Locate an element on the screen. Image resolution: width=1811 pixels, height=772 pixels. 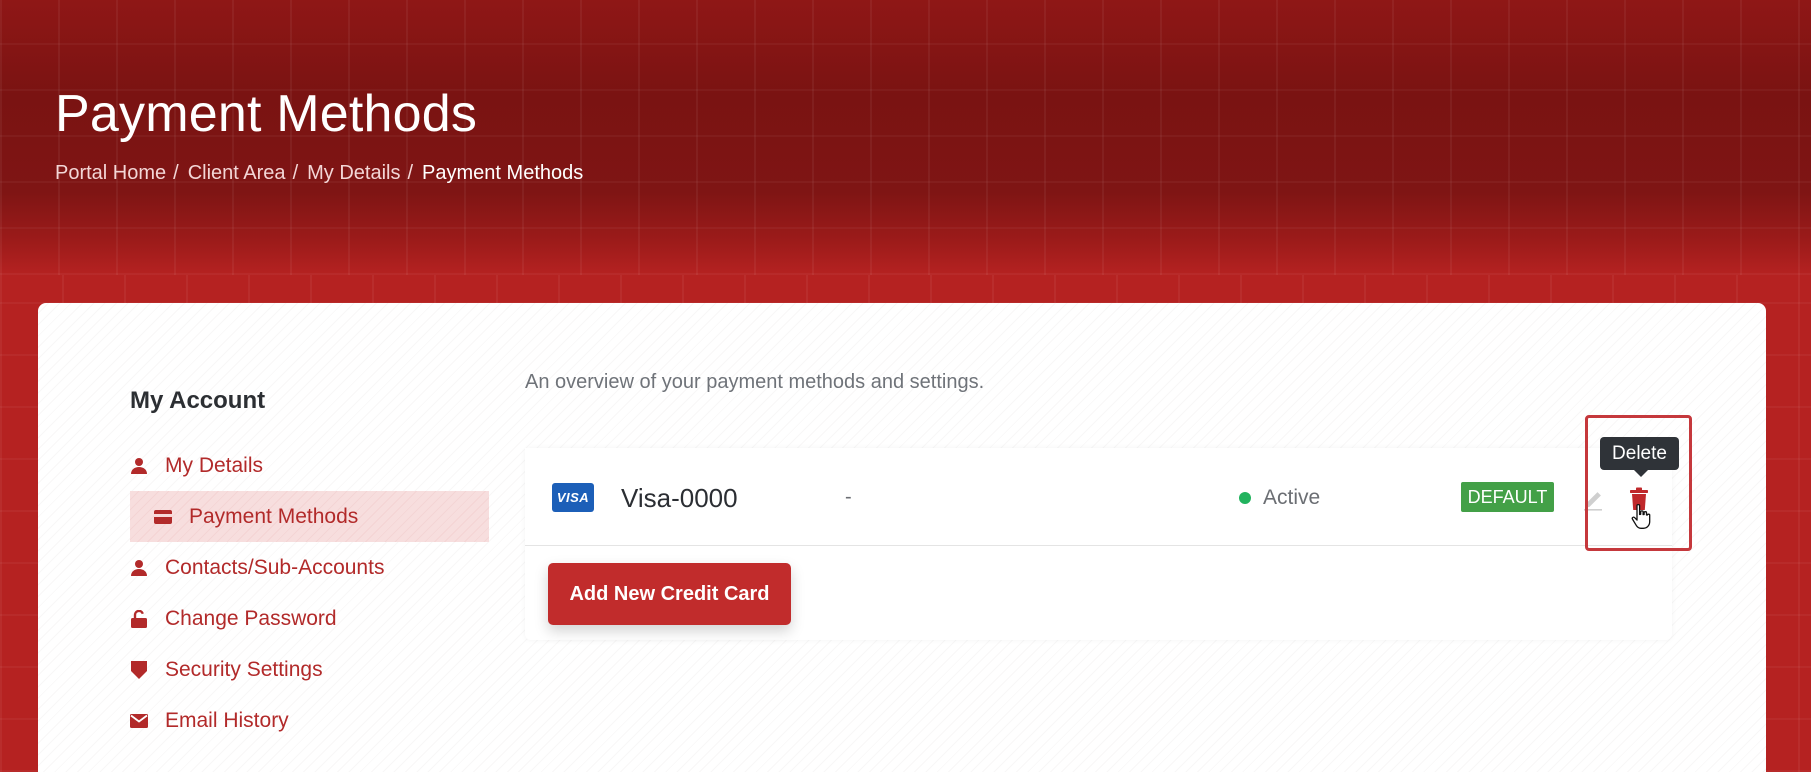
credit-card-icon is located at coordinates (163, 517).